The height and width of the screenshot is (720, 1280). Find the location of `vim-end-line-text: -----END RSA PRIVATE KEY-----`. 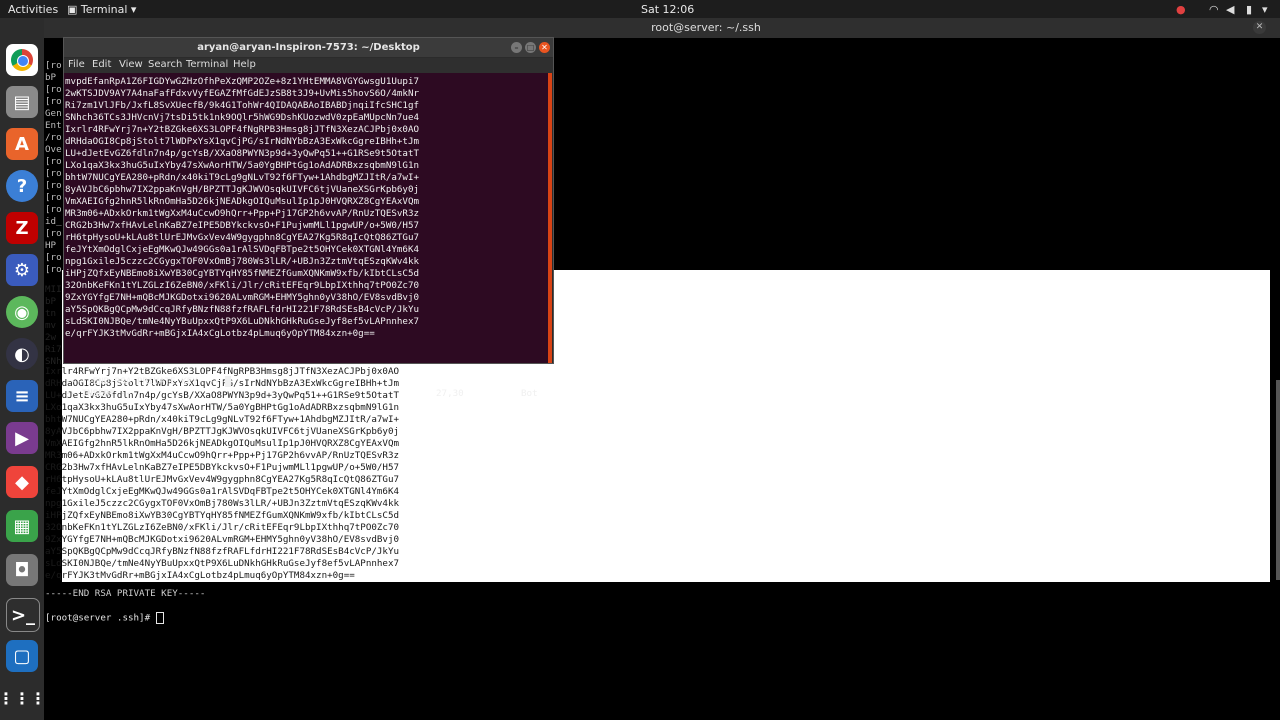

vim-end-line-text: -----END RSA PRIVATE KEY----- is located at coordinates (145, 381).